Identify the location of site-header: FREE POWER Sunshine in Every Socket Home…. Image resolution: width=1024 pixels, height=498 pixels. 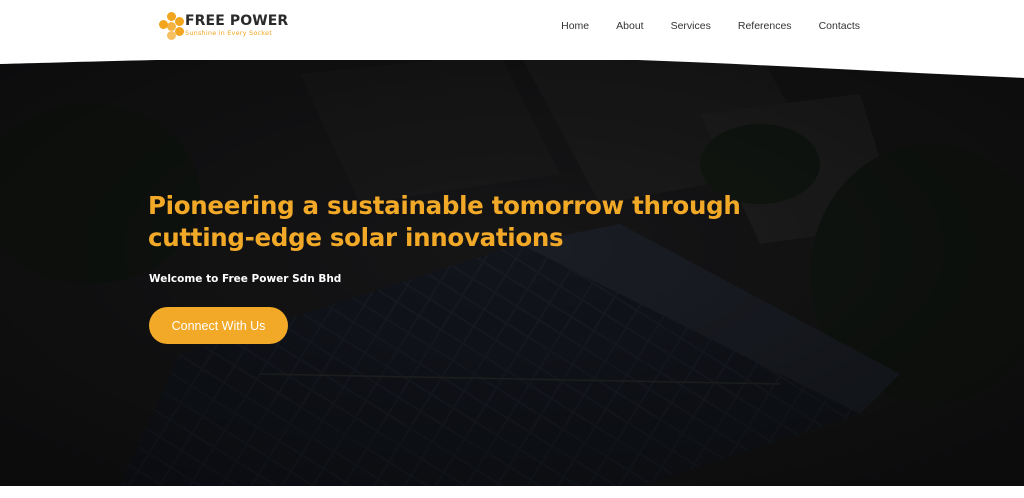
(512, 30).